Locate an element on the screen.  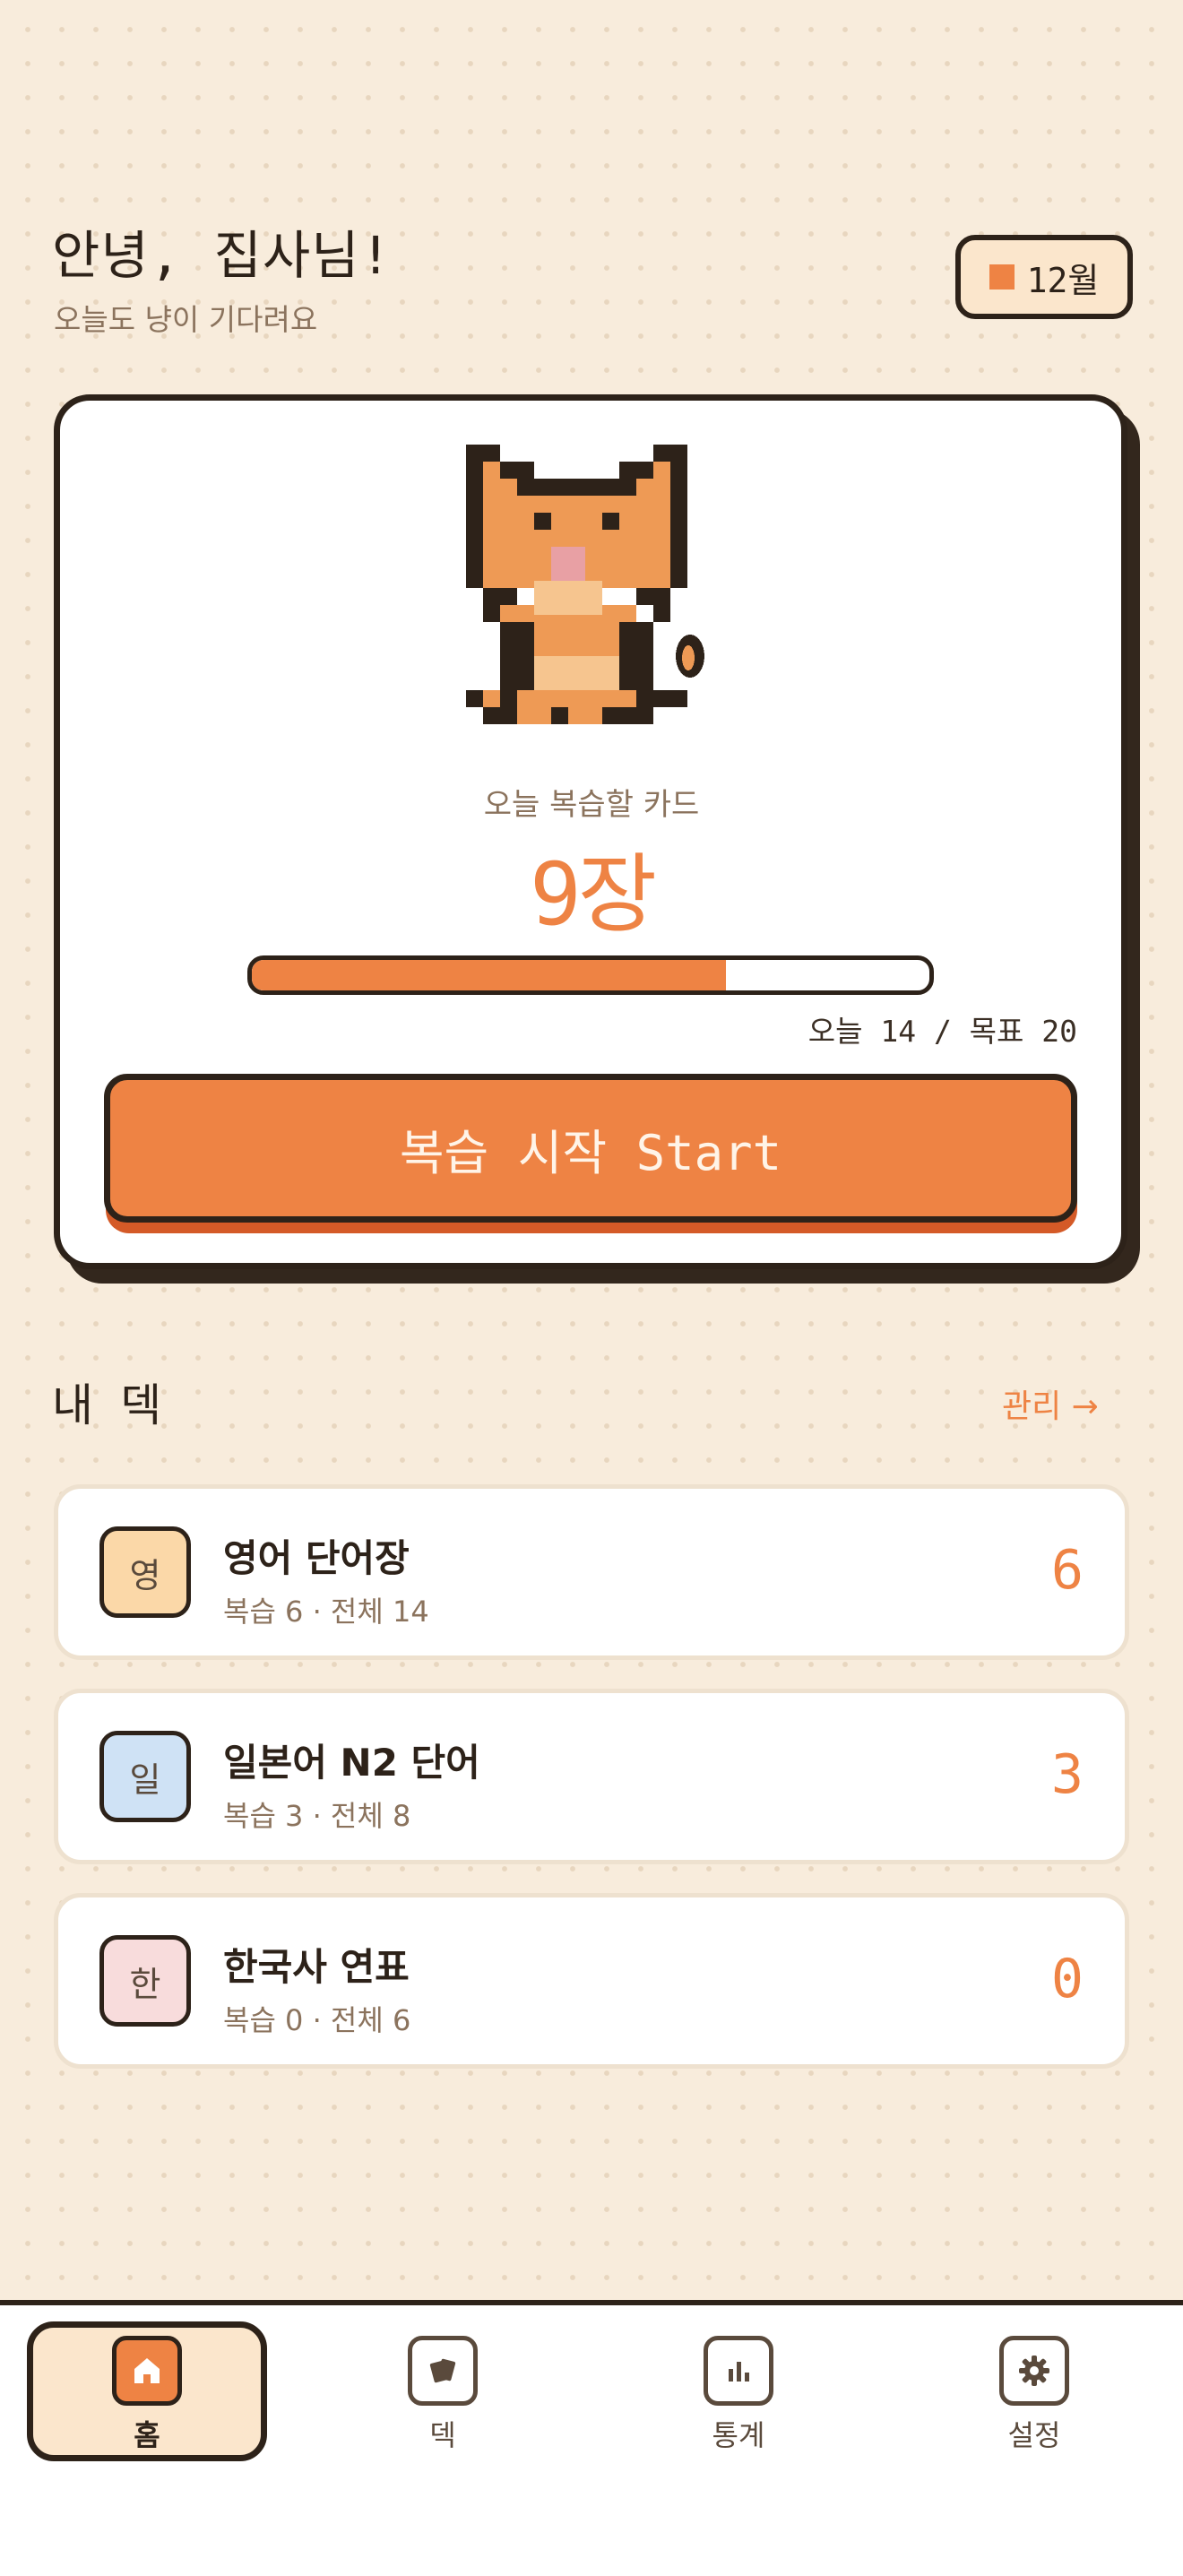
greeting-subtitle: 오늘도 냥이 기다려요 is located at coordinates (186, 319).